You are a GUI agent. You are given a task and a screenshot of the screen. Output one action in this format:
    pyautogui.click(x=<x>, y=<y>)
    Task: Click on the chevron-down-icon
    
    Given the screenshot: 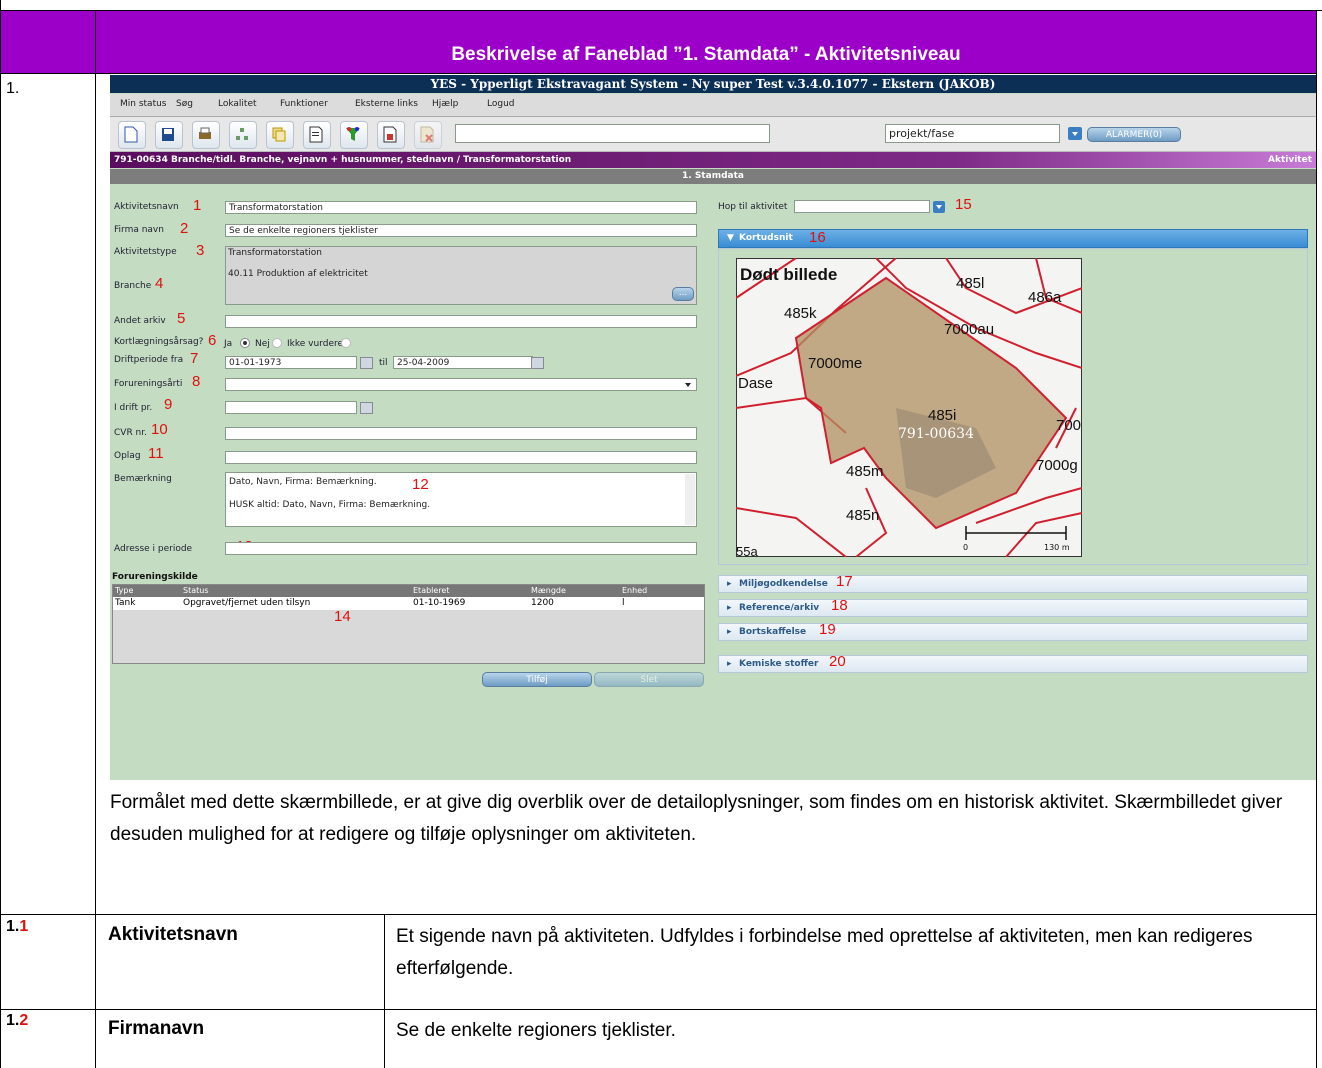 What is the action you would take?
    pyautogui.click(x=1075, y=134)
    